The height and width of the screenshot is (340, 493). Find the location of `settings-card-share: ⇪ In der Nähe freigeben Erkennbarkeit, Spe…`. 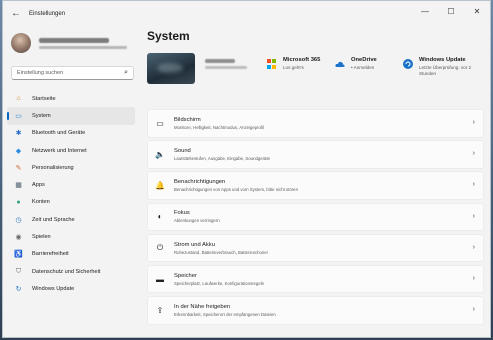

settings-card-share: ⇪ In der Nähe freigeben Erkennbarkeit, Spe… is located at coordinates (315, 310).